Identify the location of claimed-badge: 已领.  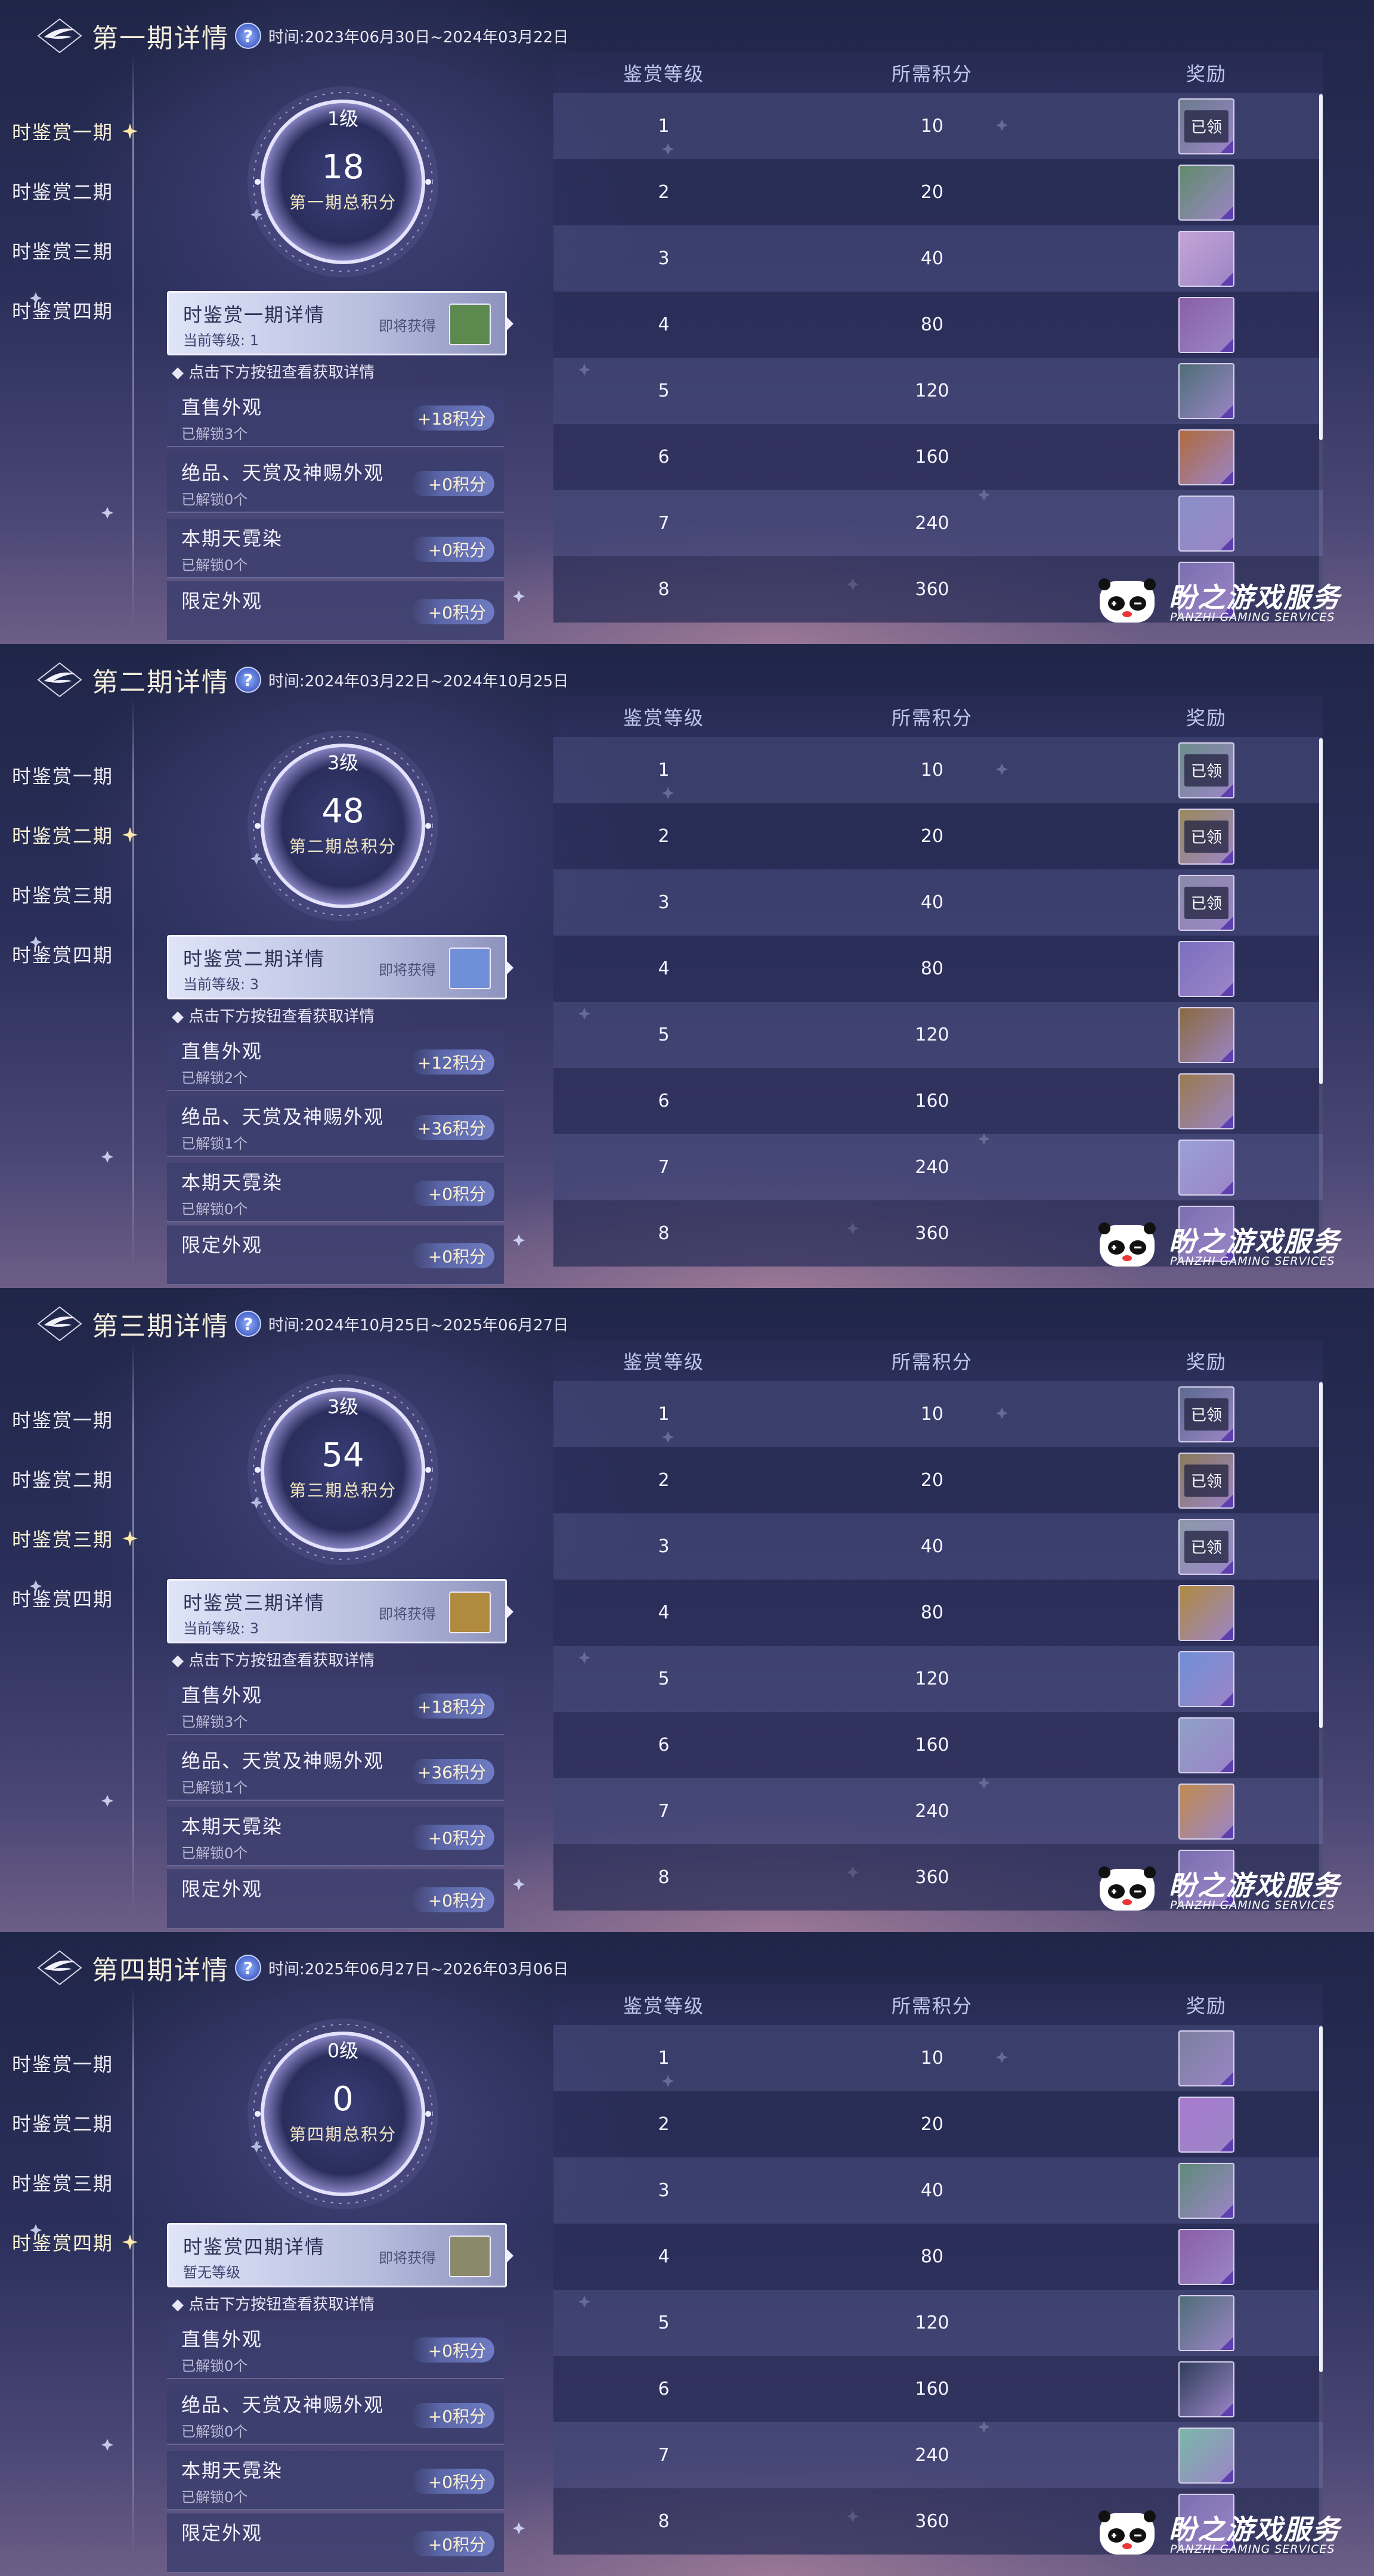
(1206, 903).